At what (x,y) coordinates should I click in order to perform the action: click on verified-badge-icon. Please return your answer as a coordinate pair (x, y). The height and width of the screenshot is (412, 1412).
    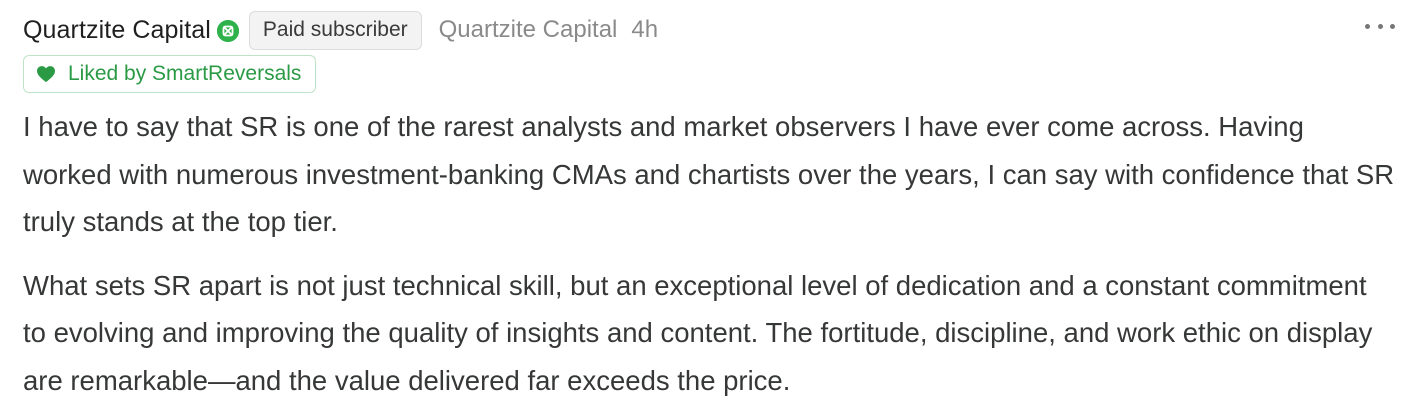
    Looking at the image, I should click on (227, 31).